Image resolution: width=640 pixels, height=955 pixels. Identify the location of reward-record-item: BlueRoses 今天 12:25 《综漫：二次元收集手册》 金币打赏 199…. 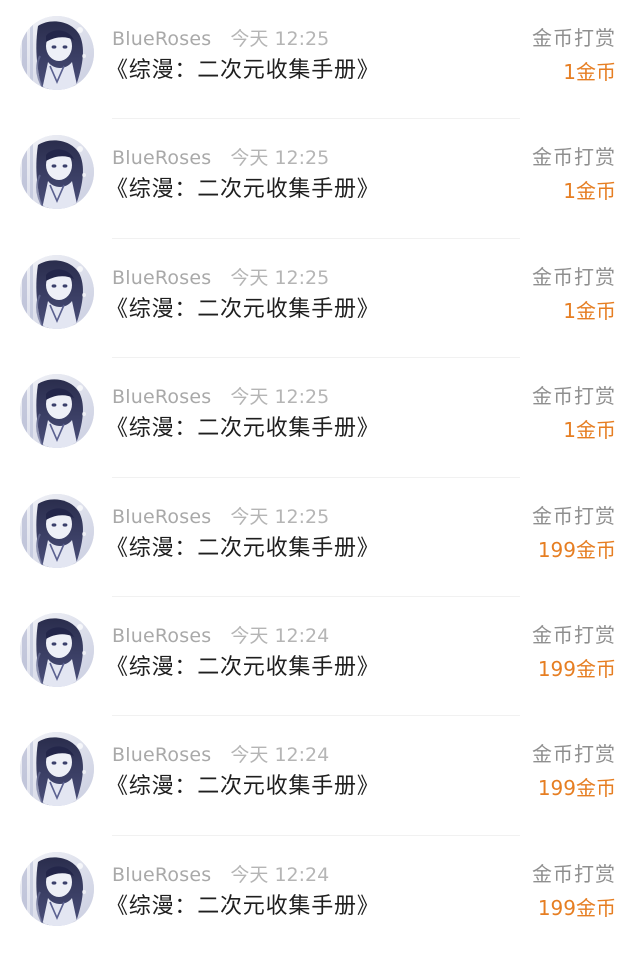
(320, 538).